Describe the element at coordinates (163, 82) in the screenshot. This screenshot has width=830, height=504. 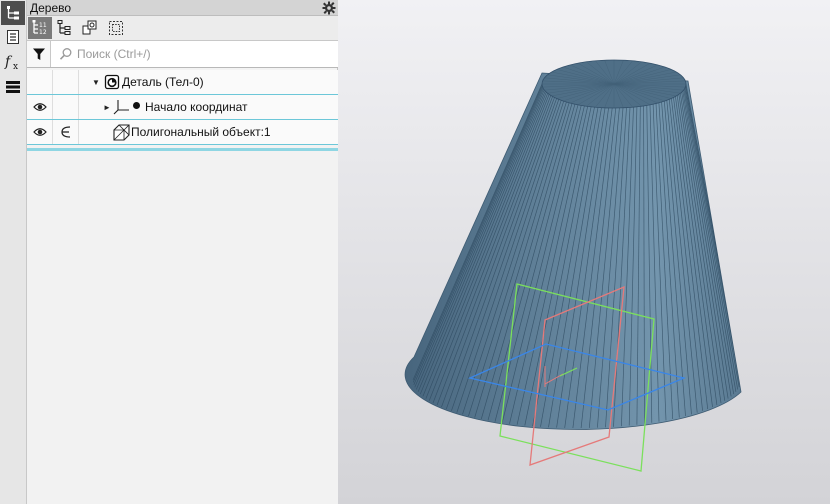
I see `tree-item-label: Деталь (Тел-0)` at that location.